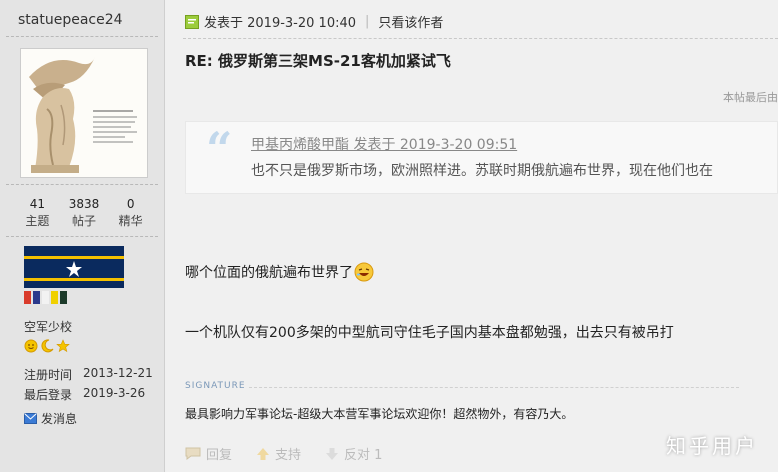 This screenshot has width=778, height=472. I want to click on stat-label: 主题, so click(37, 221).